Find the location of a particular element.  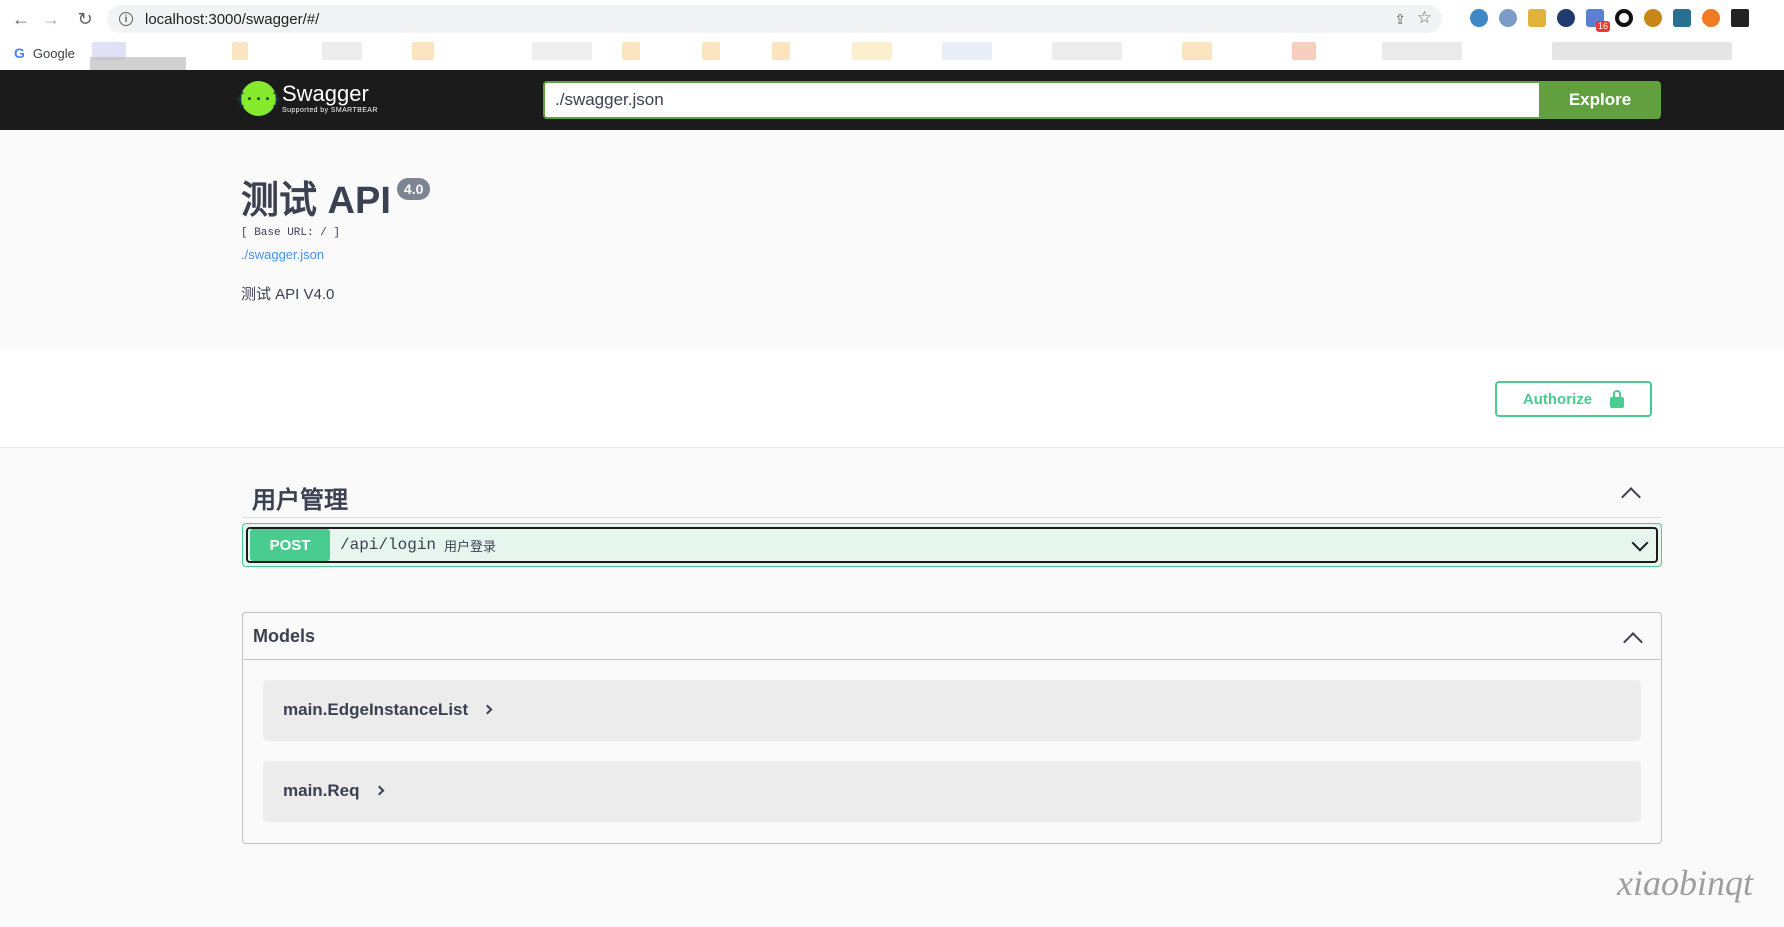

model-name: main.EdgeInstanceList is located at coordinates (376, 709).